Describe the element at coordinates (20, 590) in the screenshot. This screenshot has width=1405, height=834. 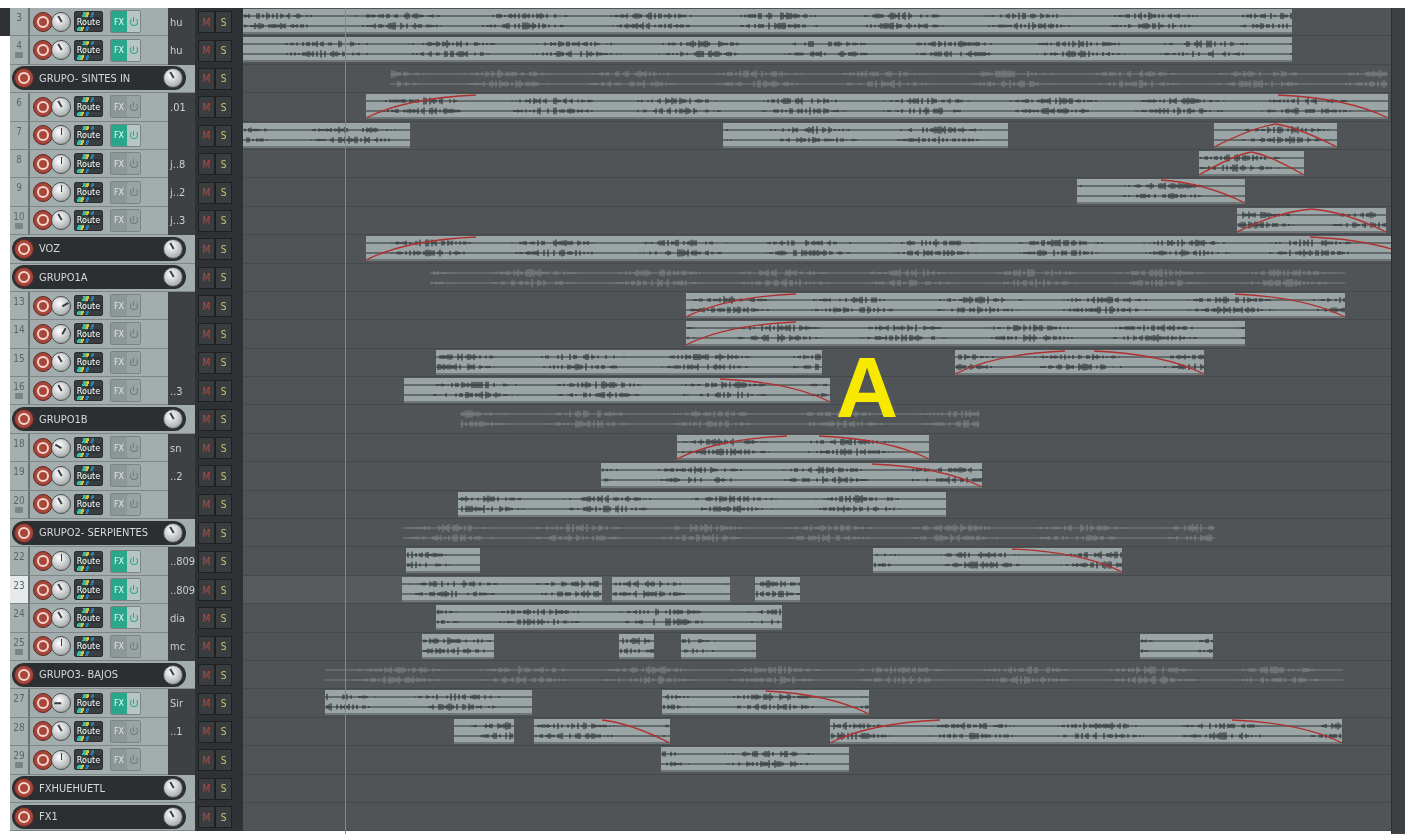
I see `track-number: 23` at that location.